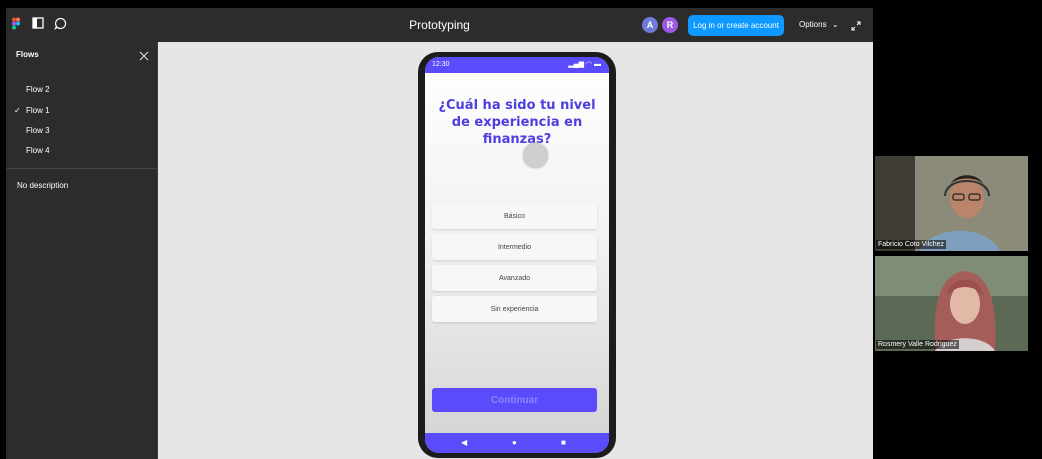 The width and height of the screenshot is (1042, 459). I want to click on video-tile: Fabricio Coto Vilchez, so click(951, 203).